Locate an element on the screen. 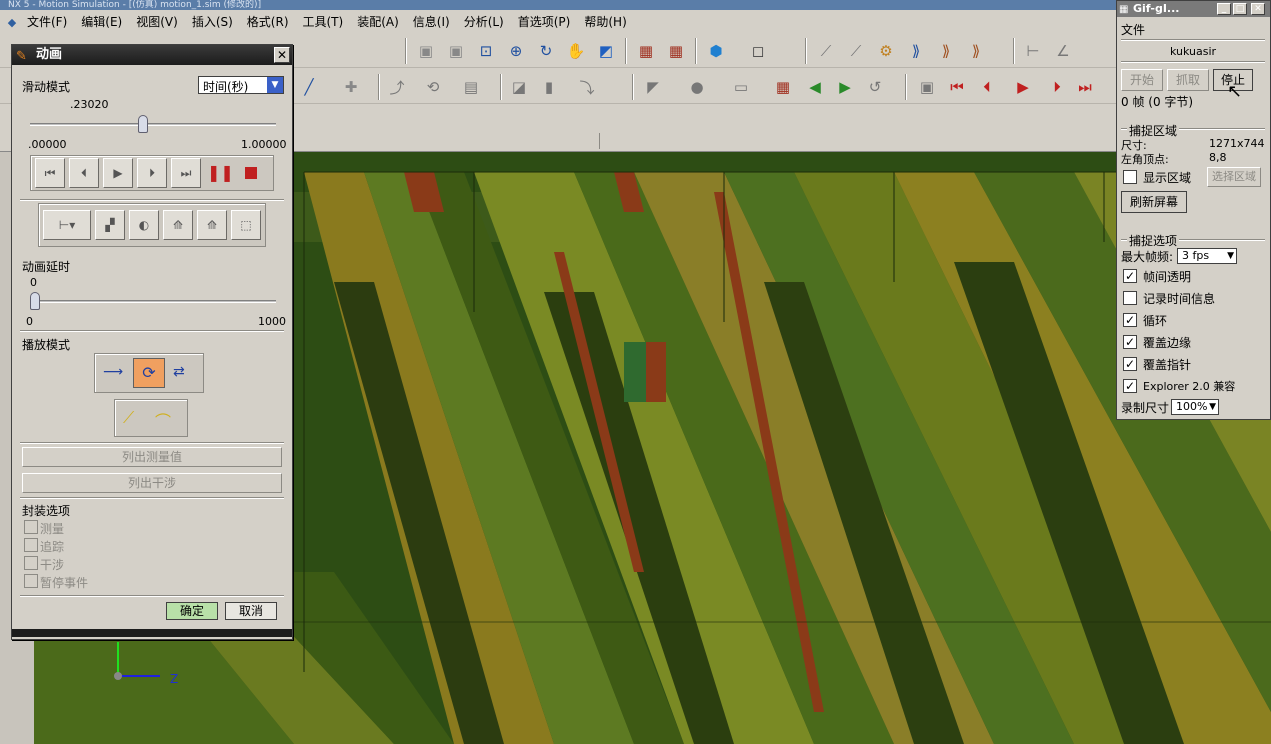  menu-insert: 插入(S) is located at coordinates (212, 22).